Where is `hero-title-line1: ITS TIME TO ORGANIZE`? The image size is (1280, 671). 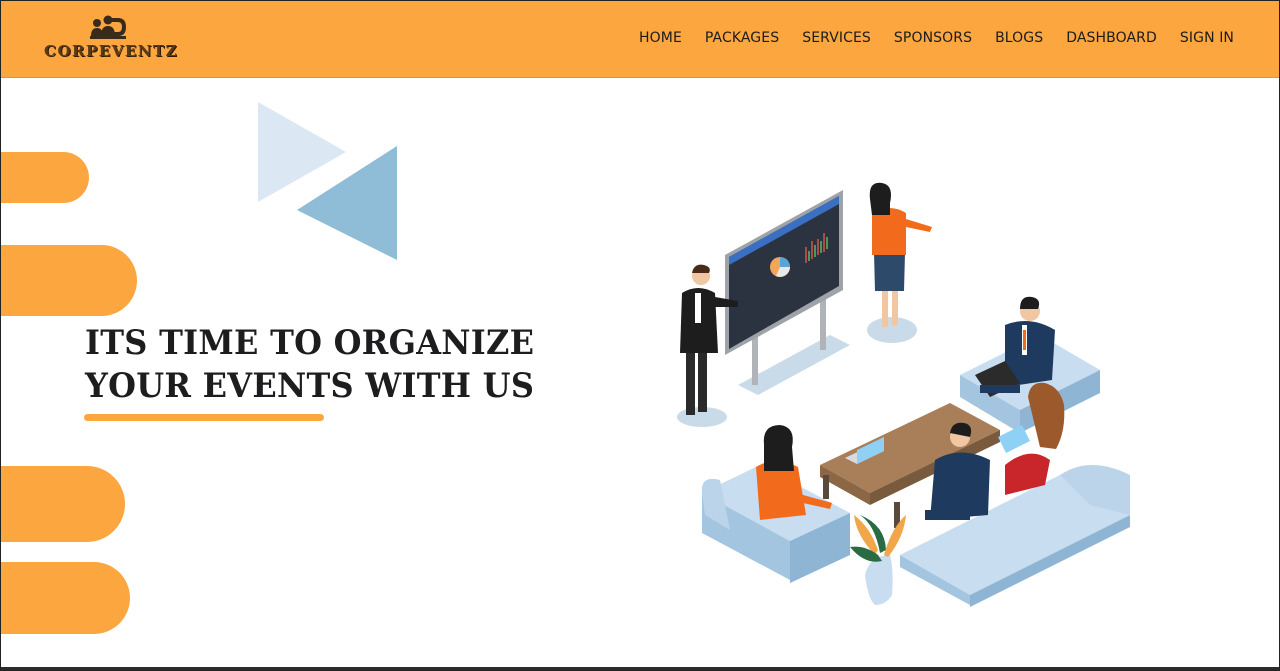 hero-title-line1: ITS TIME TO ORGANIZE is located at coordinates (310, 343).